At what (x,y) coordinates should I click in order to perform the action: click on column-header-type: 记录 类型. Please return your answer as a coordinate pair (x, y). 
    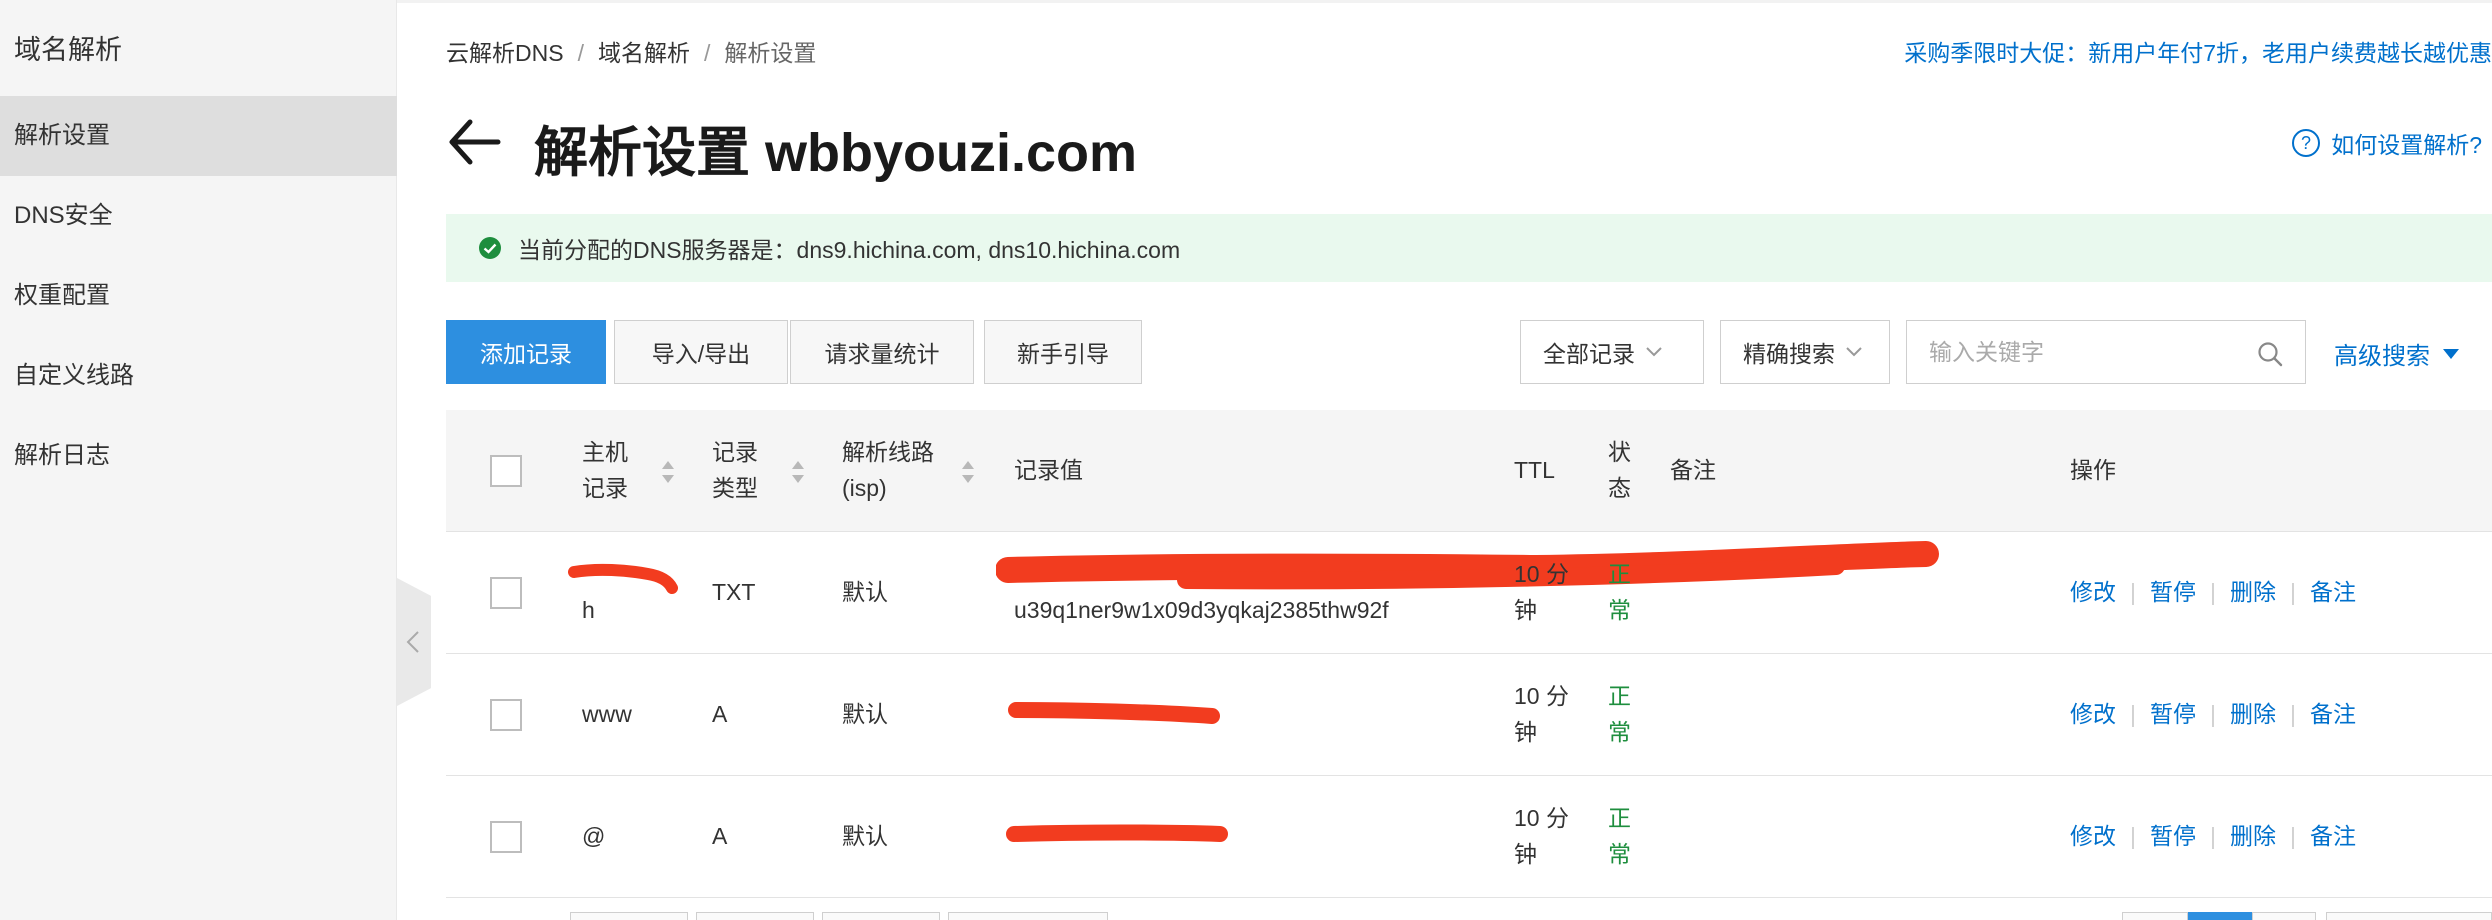
    Looking at the image, I should click on (735, 470).